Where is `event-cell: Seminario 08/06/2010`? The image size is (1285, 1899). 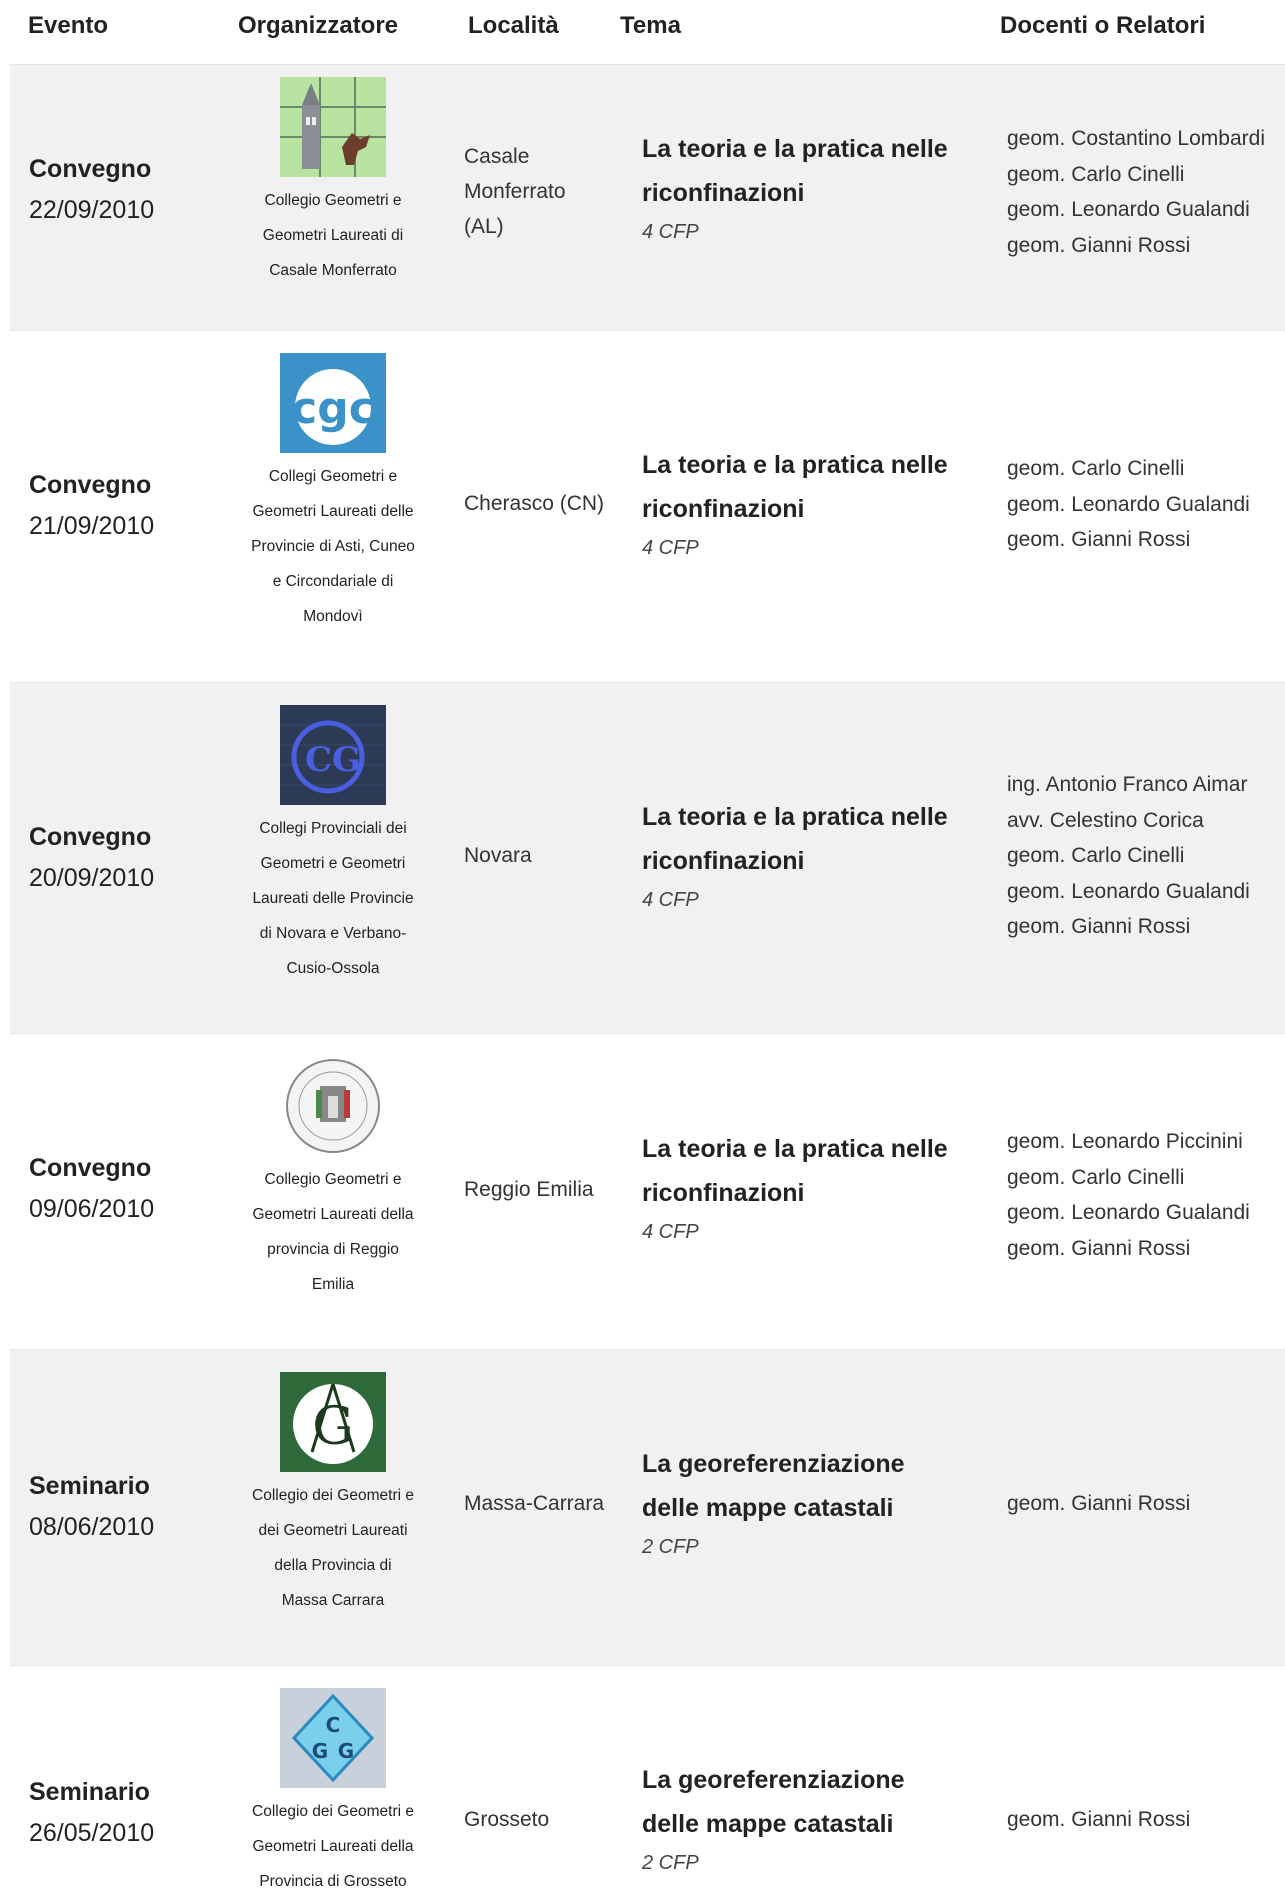 event-cell: Seminario 08/06/2010 is located at coordinates (91, 1507).